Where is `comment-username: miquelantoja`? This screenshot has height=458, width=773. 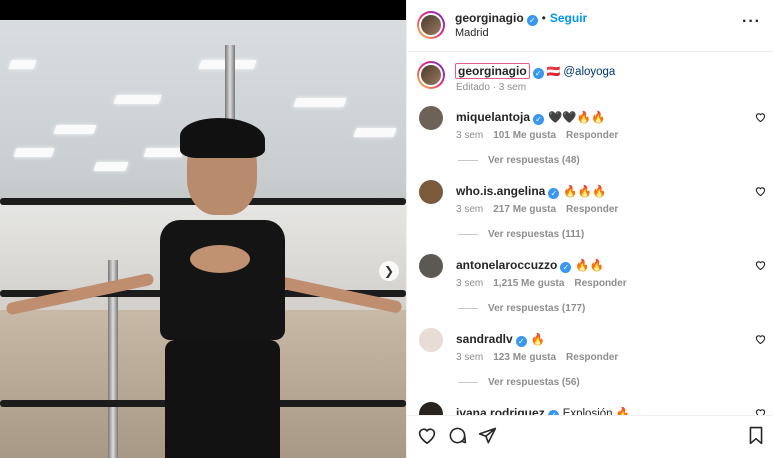
comment-username: miquelantoja is located at coordinates (493, 117).